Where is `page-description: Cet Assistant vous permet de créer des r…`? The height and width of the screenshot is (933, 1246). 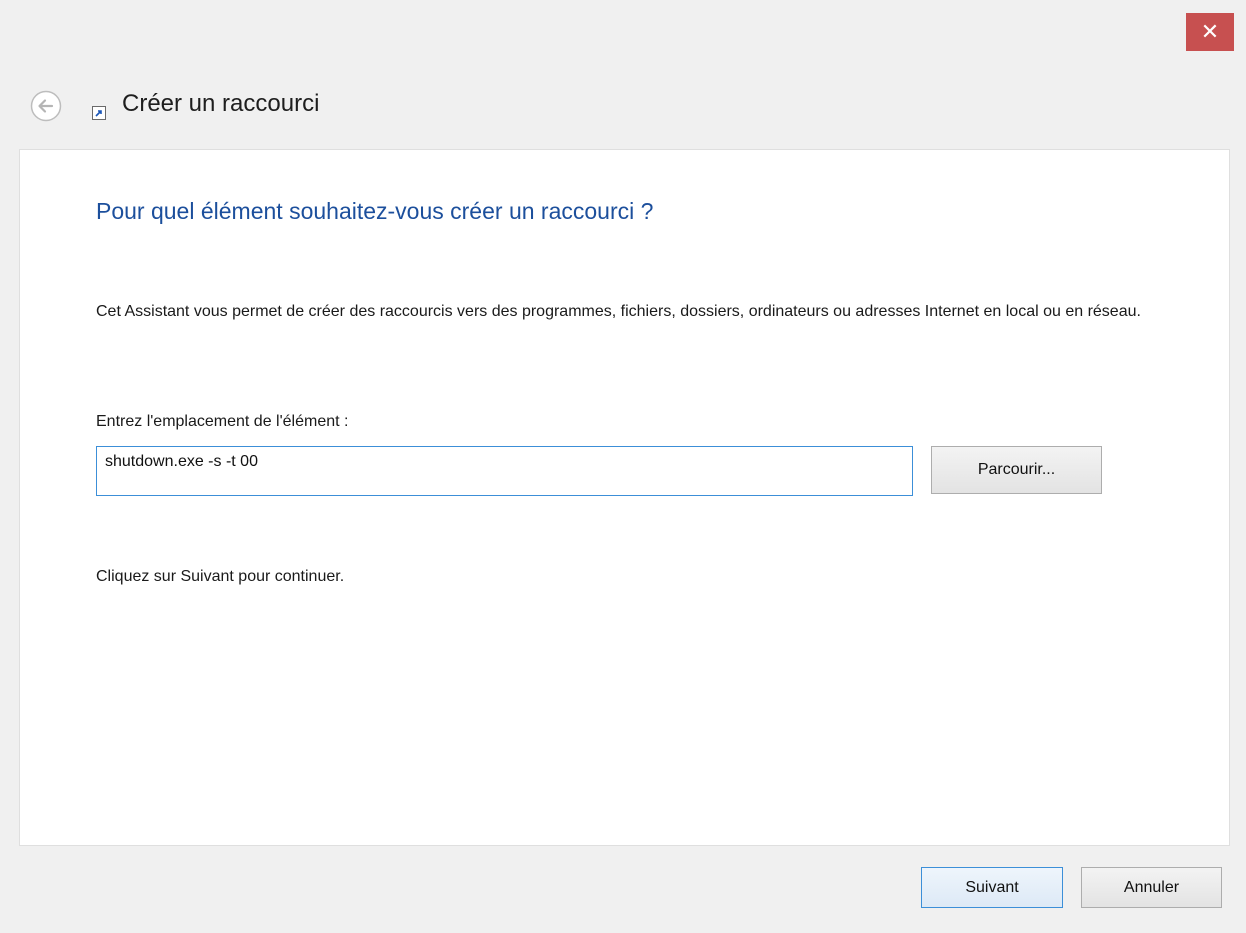 page-description: Cet Assistant vous permet de créer des r… is located at coordinates (618, 311).